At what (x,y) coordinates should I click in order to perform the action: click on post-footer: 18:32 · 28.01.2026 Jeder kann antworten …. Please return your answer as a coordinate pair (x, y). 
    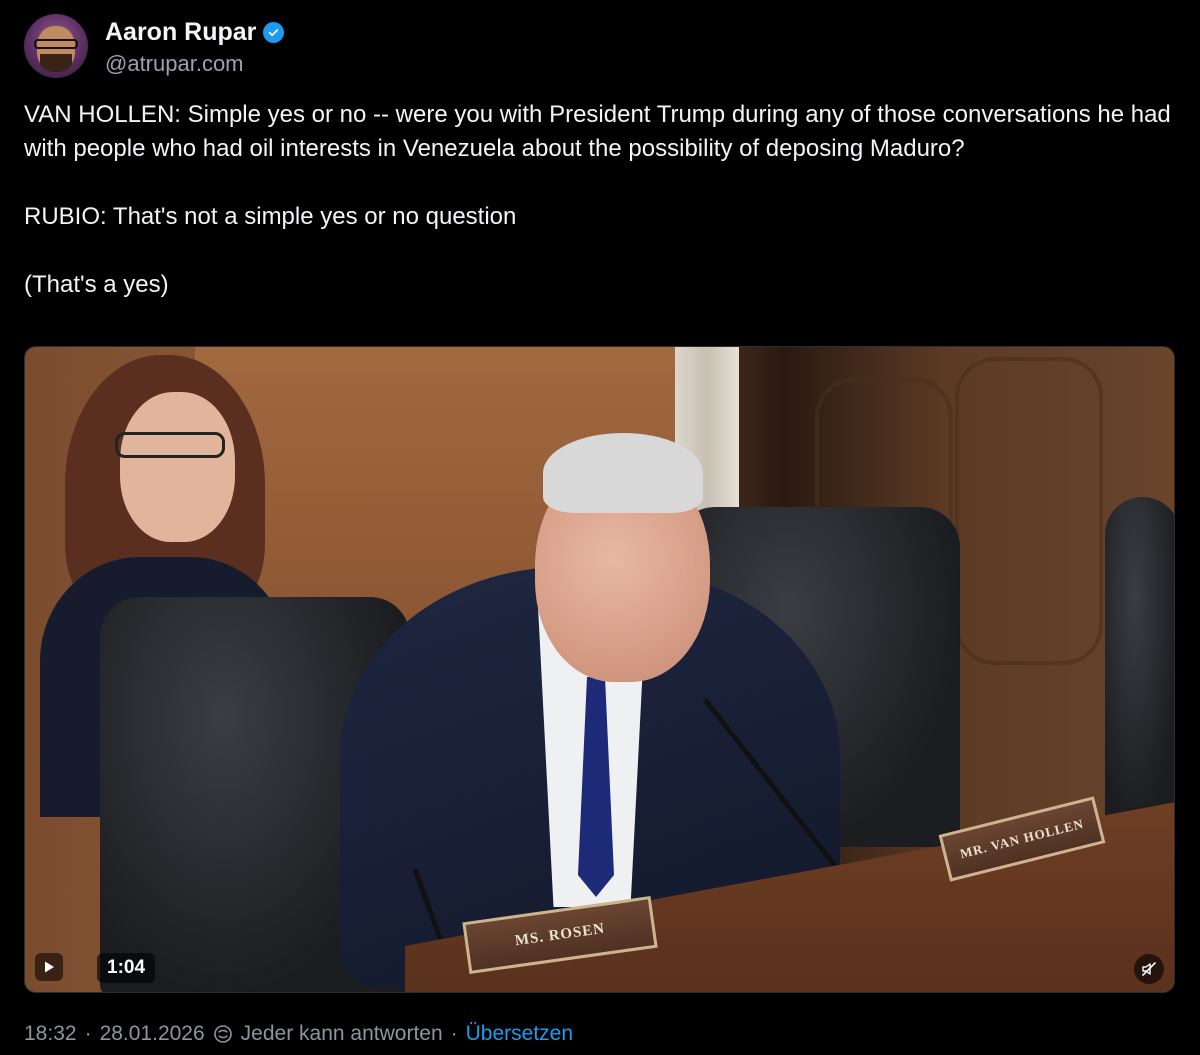
    Looking at the image, I should click on (298, 1034).